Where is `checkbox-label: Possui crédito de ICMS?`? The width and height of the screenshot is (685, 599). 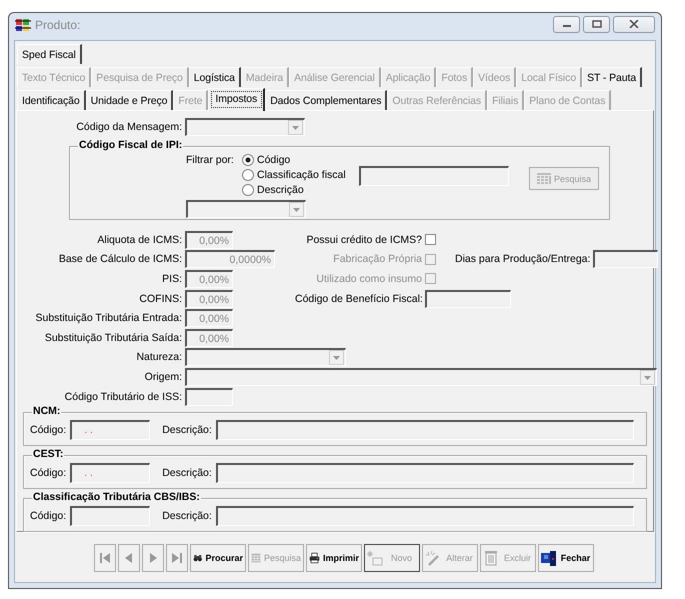
checkbox-label: Possui crédito de ICMS? is located at coordinates (363, 240).